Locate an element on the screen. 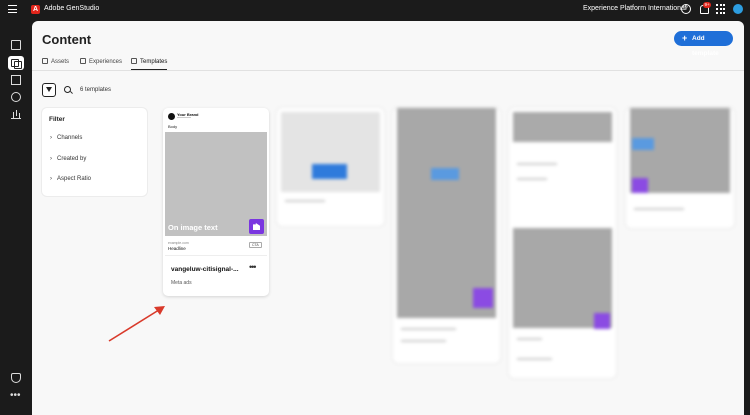 The image size is (750, 415). cta-button: CTA is located at coordinates (255, 245).